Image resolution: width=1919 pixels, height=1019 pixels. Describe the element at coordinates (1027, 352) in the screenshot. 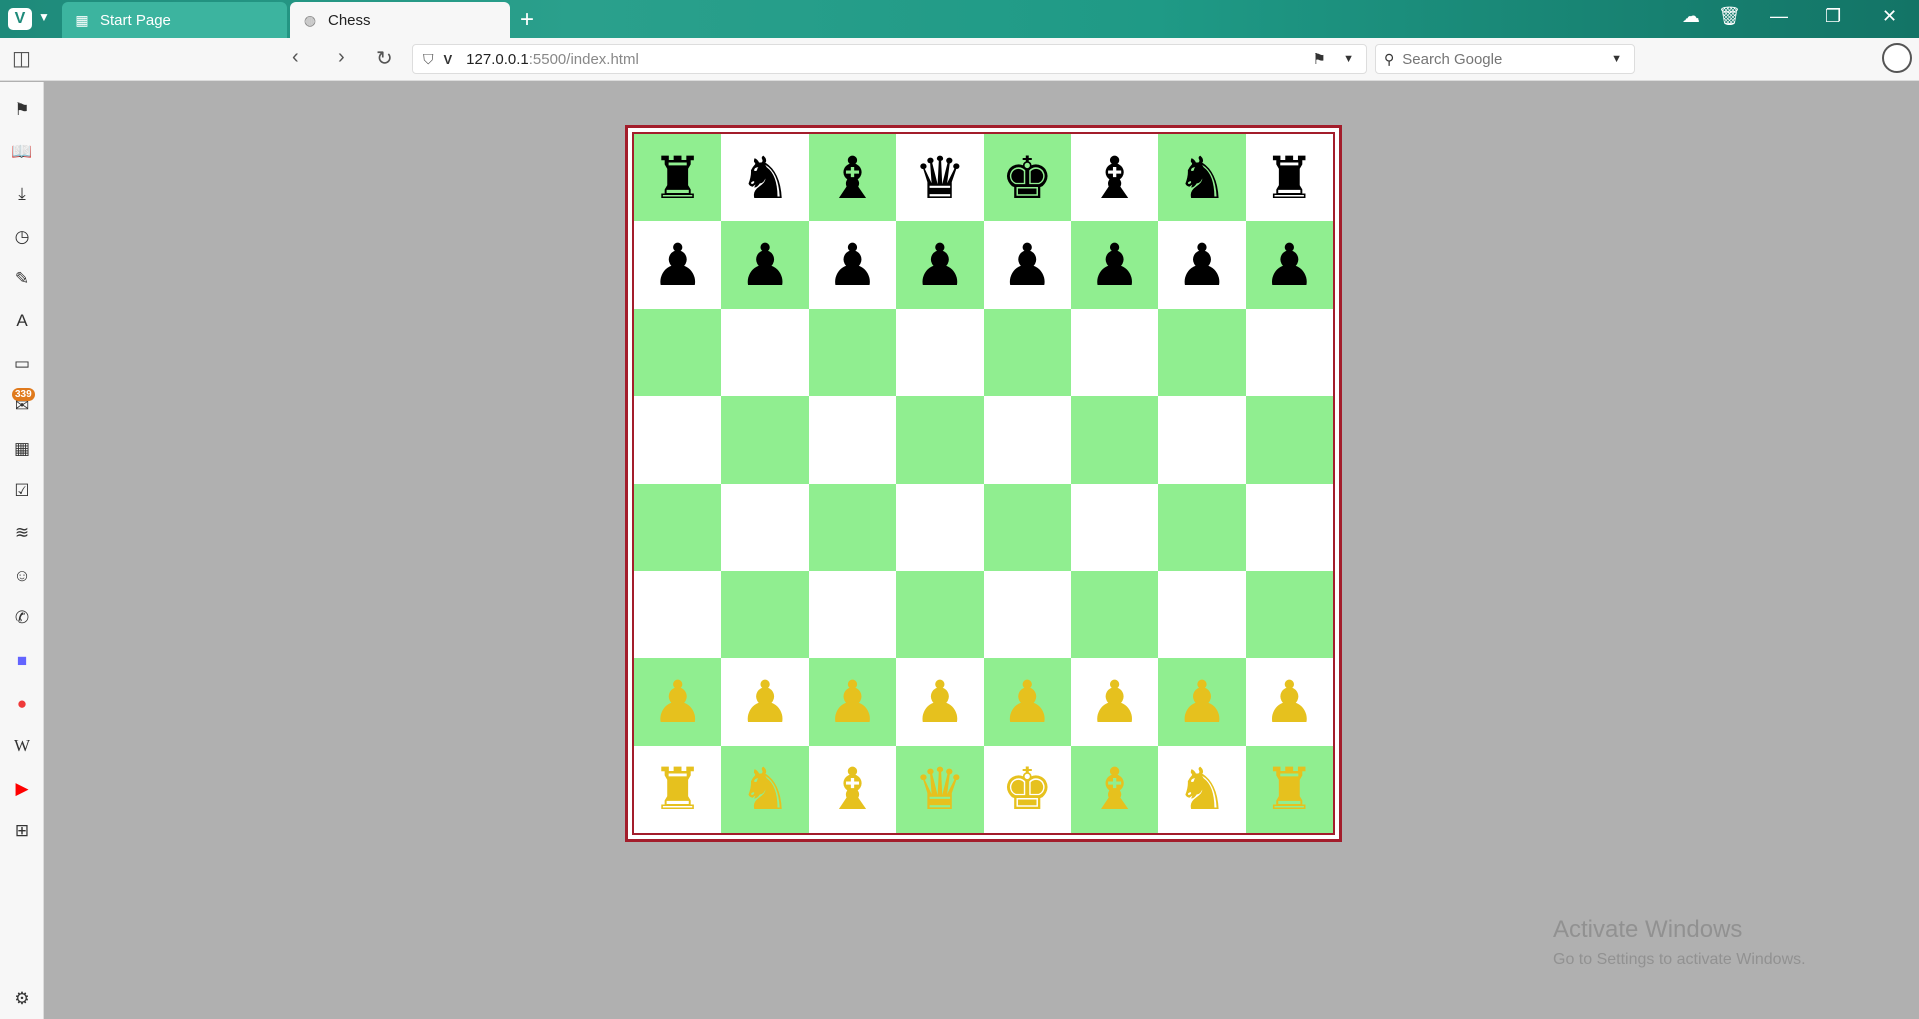

I see `square-e6` at that location.